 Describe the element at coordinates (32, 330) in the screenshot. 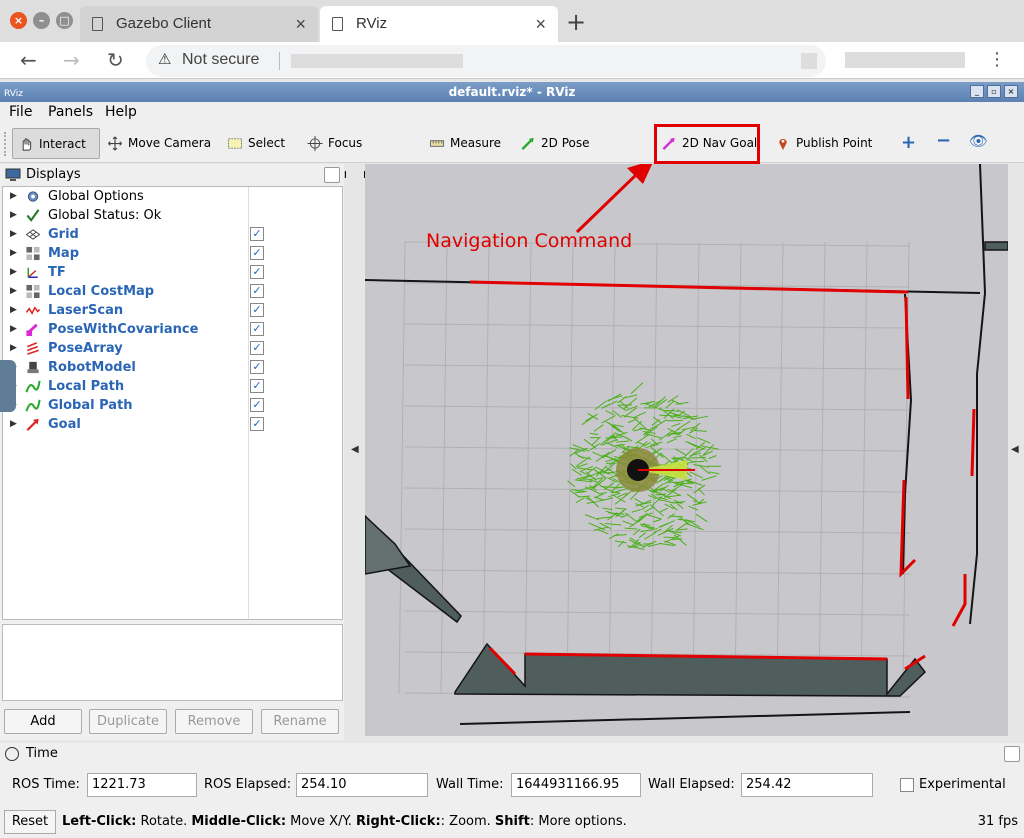

I see `pose-cov-icon` at that location.